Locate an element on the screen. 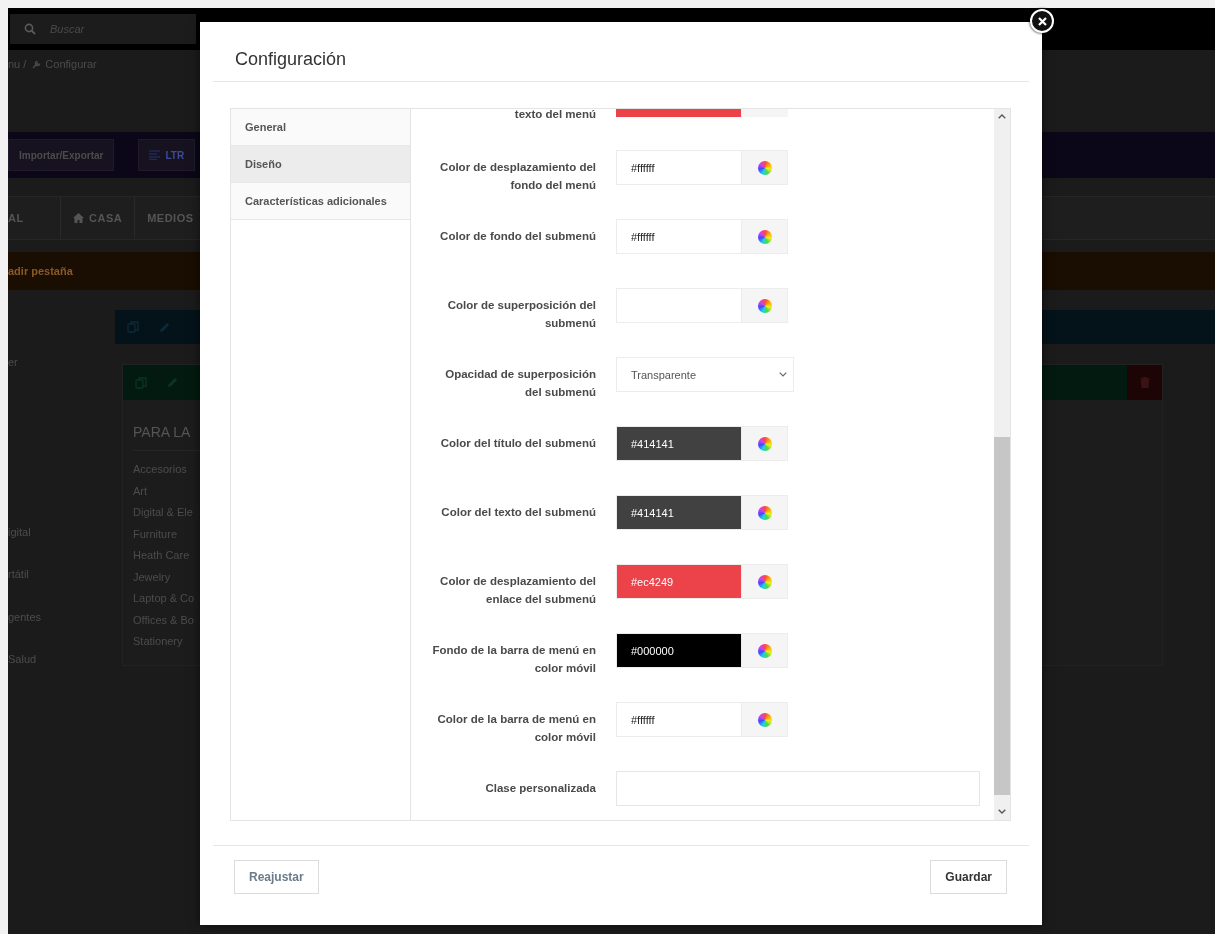  wrench-icon is located at coordinates (37, 64).